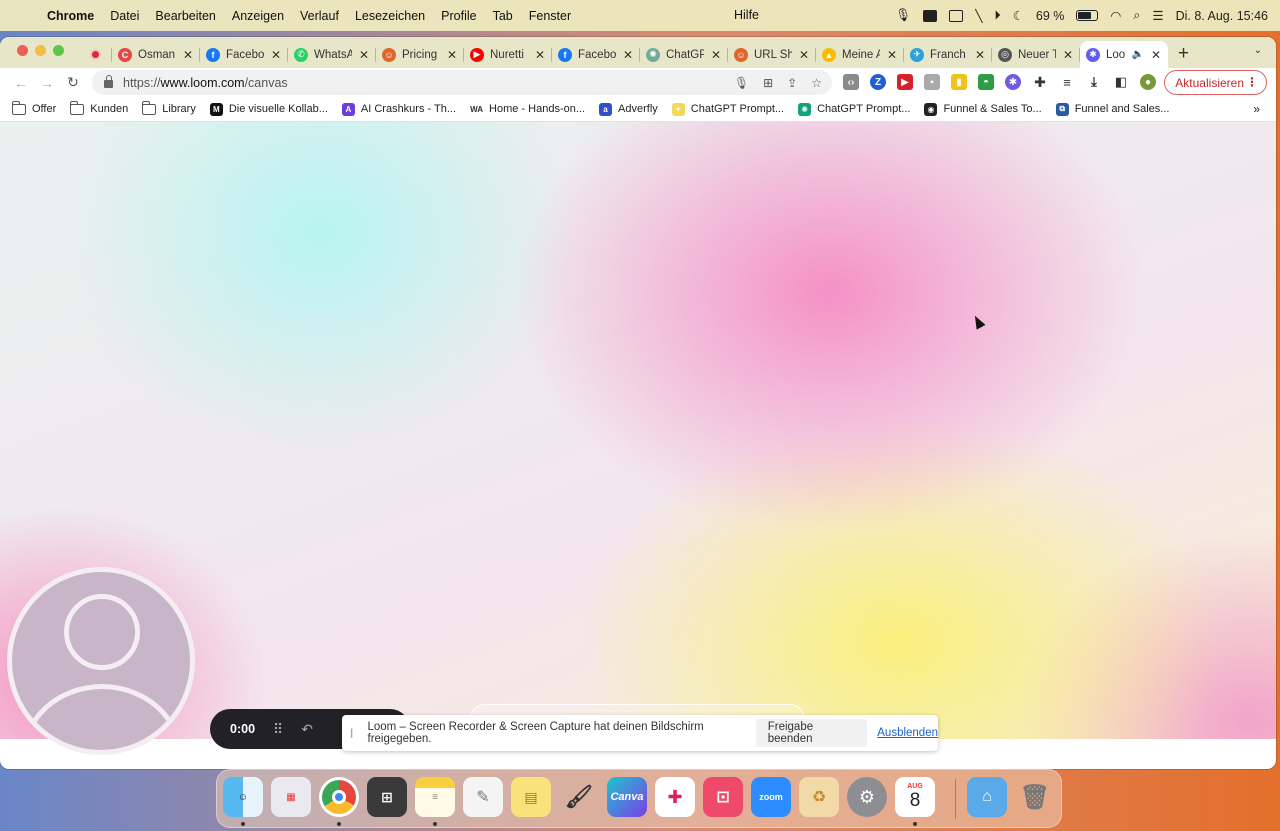 The height and width of the screenshot is (831, 1280). I want to click on lock-icon, so click(108, 81).